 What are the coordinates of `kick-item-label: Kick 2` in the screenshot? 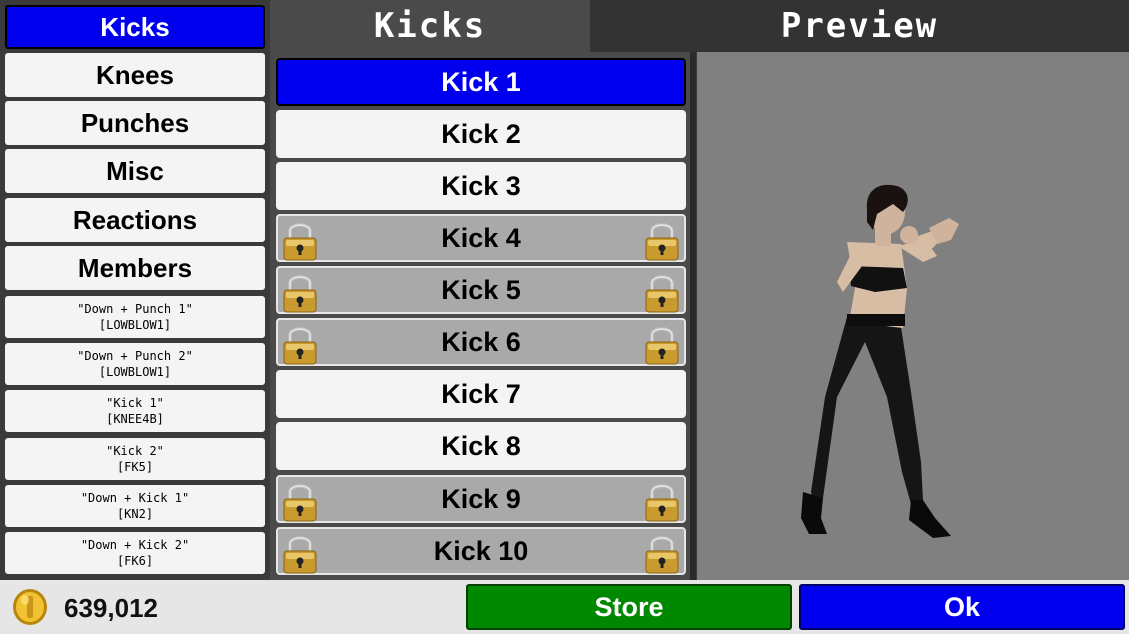 It's located at (481, 133).